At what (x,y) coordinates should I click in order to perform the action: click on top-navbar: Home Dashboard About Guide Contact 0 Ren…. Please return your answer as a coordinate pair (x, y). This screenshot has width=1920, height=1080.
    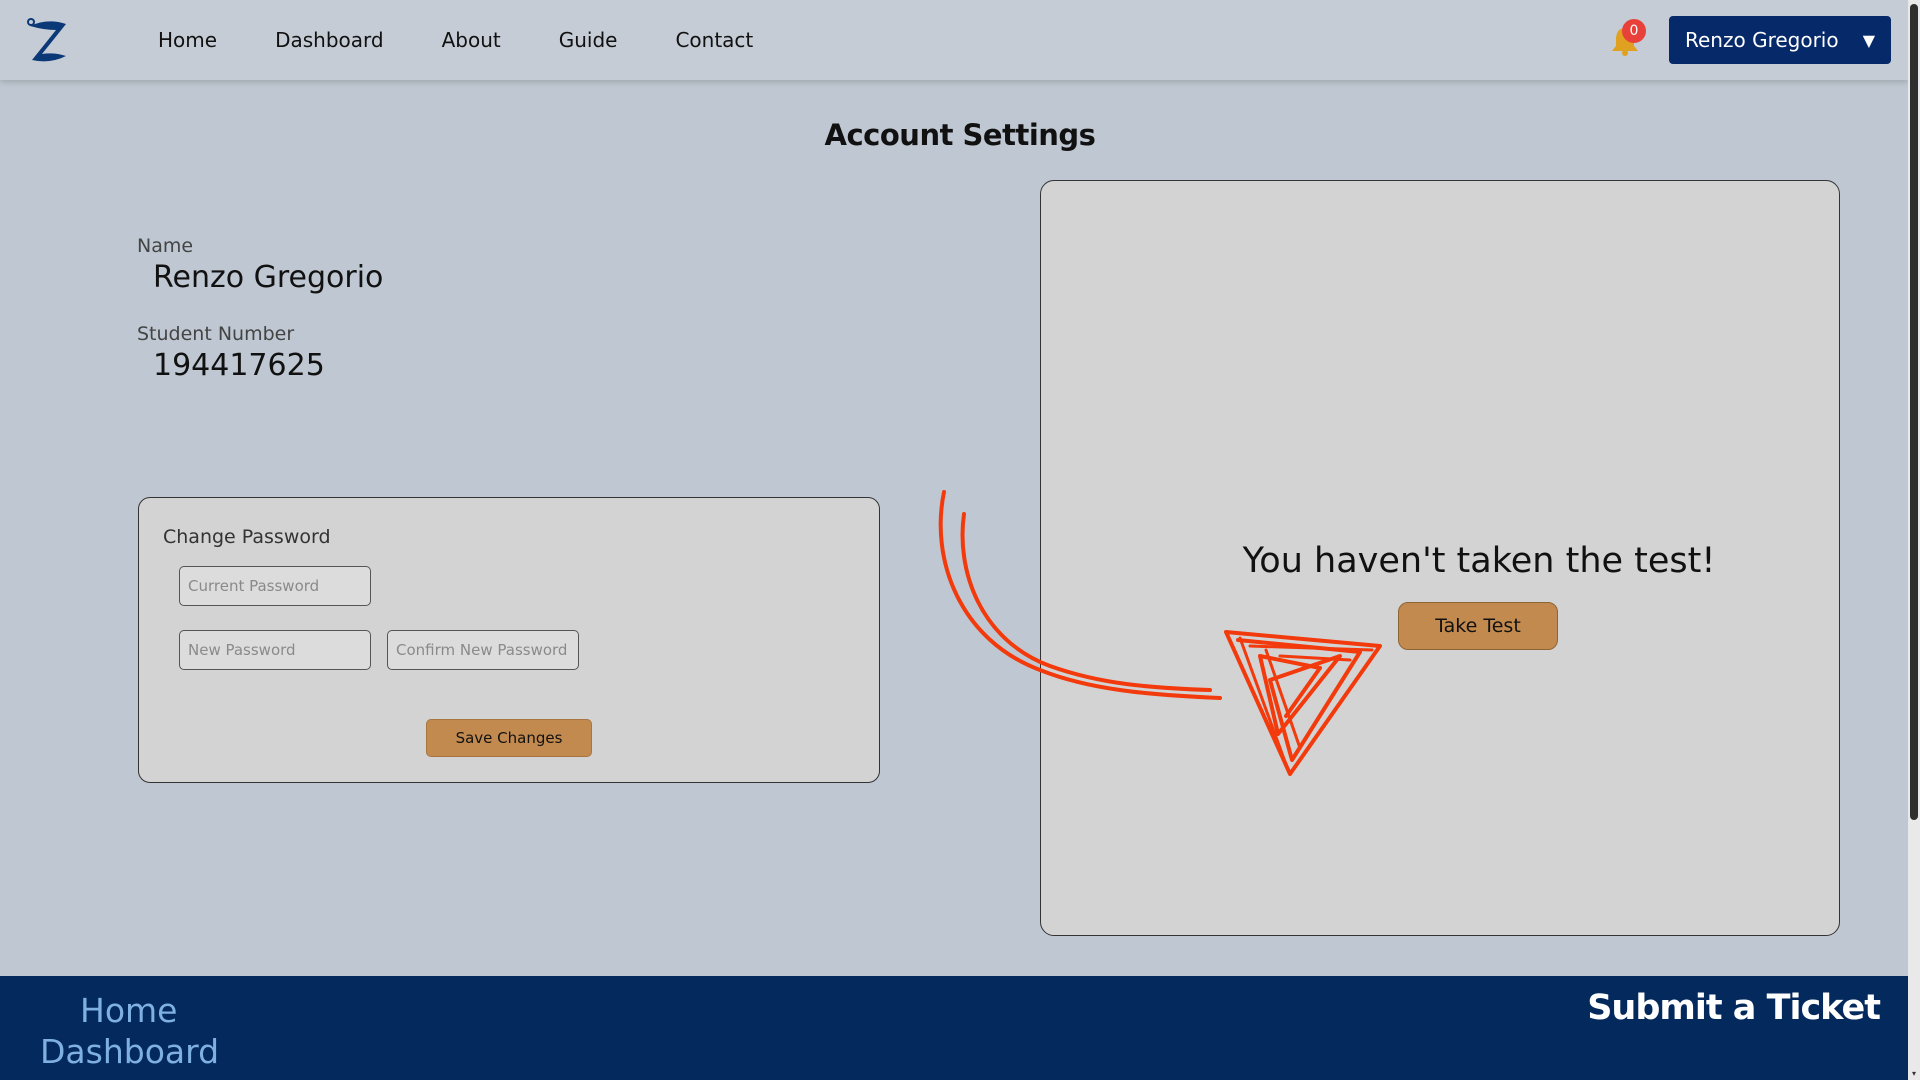
    Looking at the image, I should click on (954, 40).